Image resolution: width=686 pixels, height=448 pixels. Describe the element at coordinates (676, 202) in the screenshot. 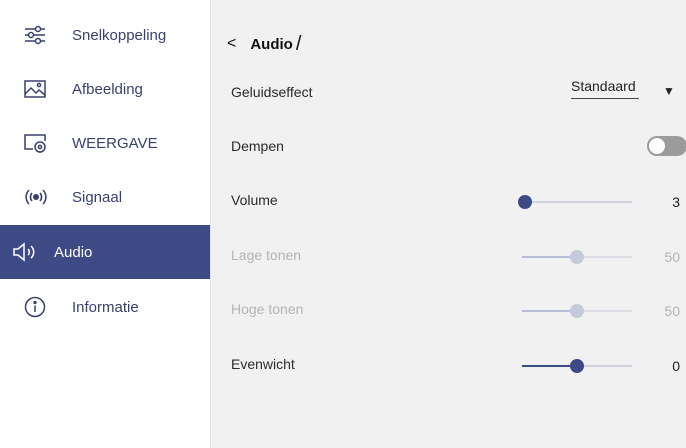

I see `volume-value: 3` at that location.